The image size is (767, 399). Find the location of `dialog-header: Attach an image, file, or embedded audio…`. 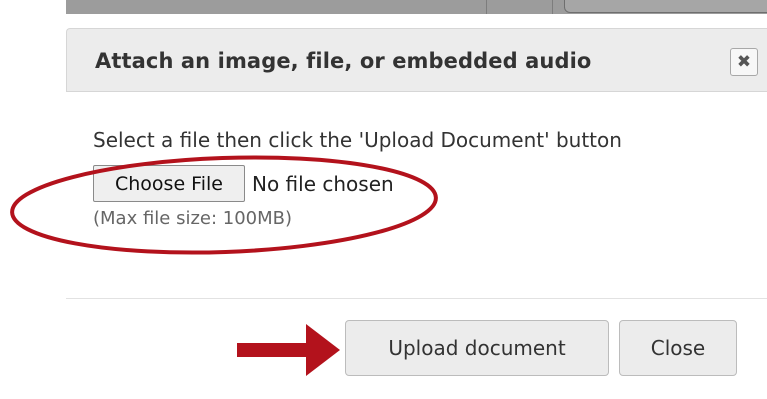

dialog-header: Attach an image, file, or embedded audio… is located at coordinates (416, 60).